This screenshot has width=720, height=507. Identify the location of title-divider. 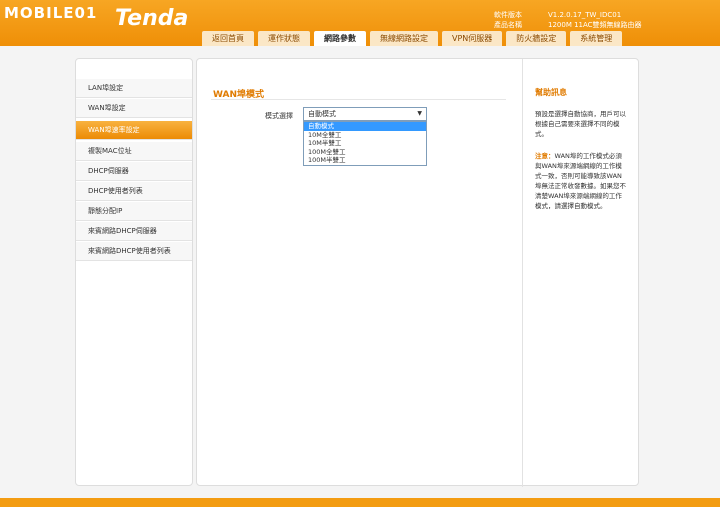
(358, 99).